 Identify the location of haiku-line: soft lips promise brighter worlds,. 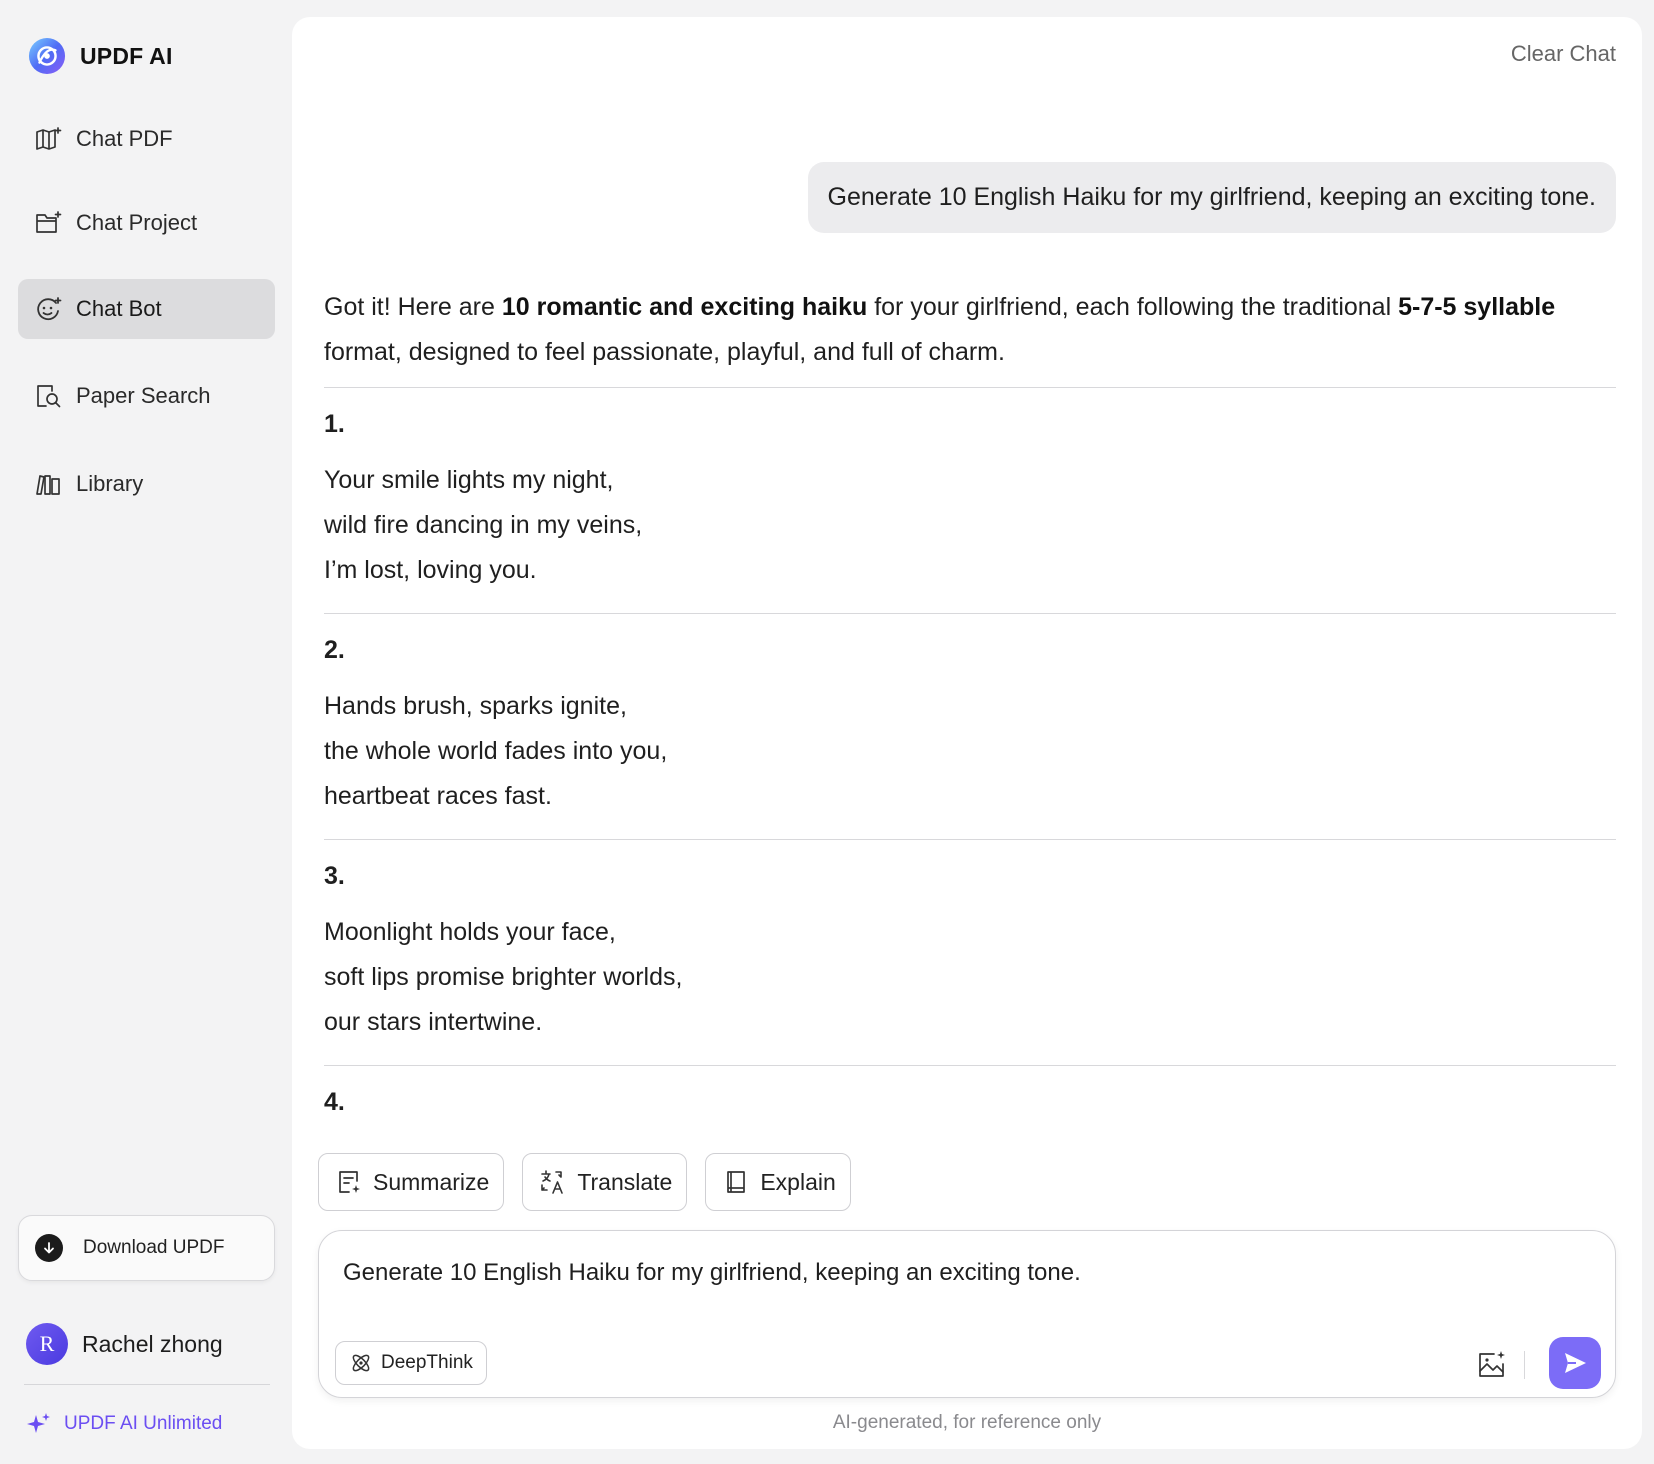
(503, 977).